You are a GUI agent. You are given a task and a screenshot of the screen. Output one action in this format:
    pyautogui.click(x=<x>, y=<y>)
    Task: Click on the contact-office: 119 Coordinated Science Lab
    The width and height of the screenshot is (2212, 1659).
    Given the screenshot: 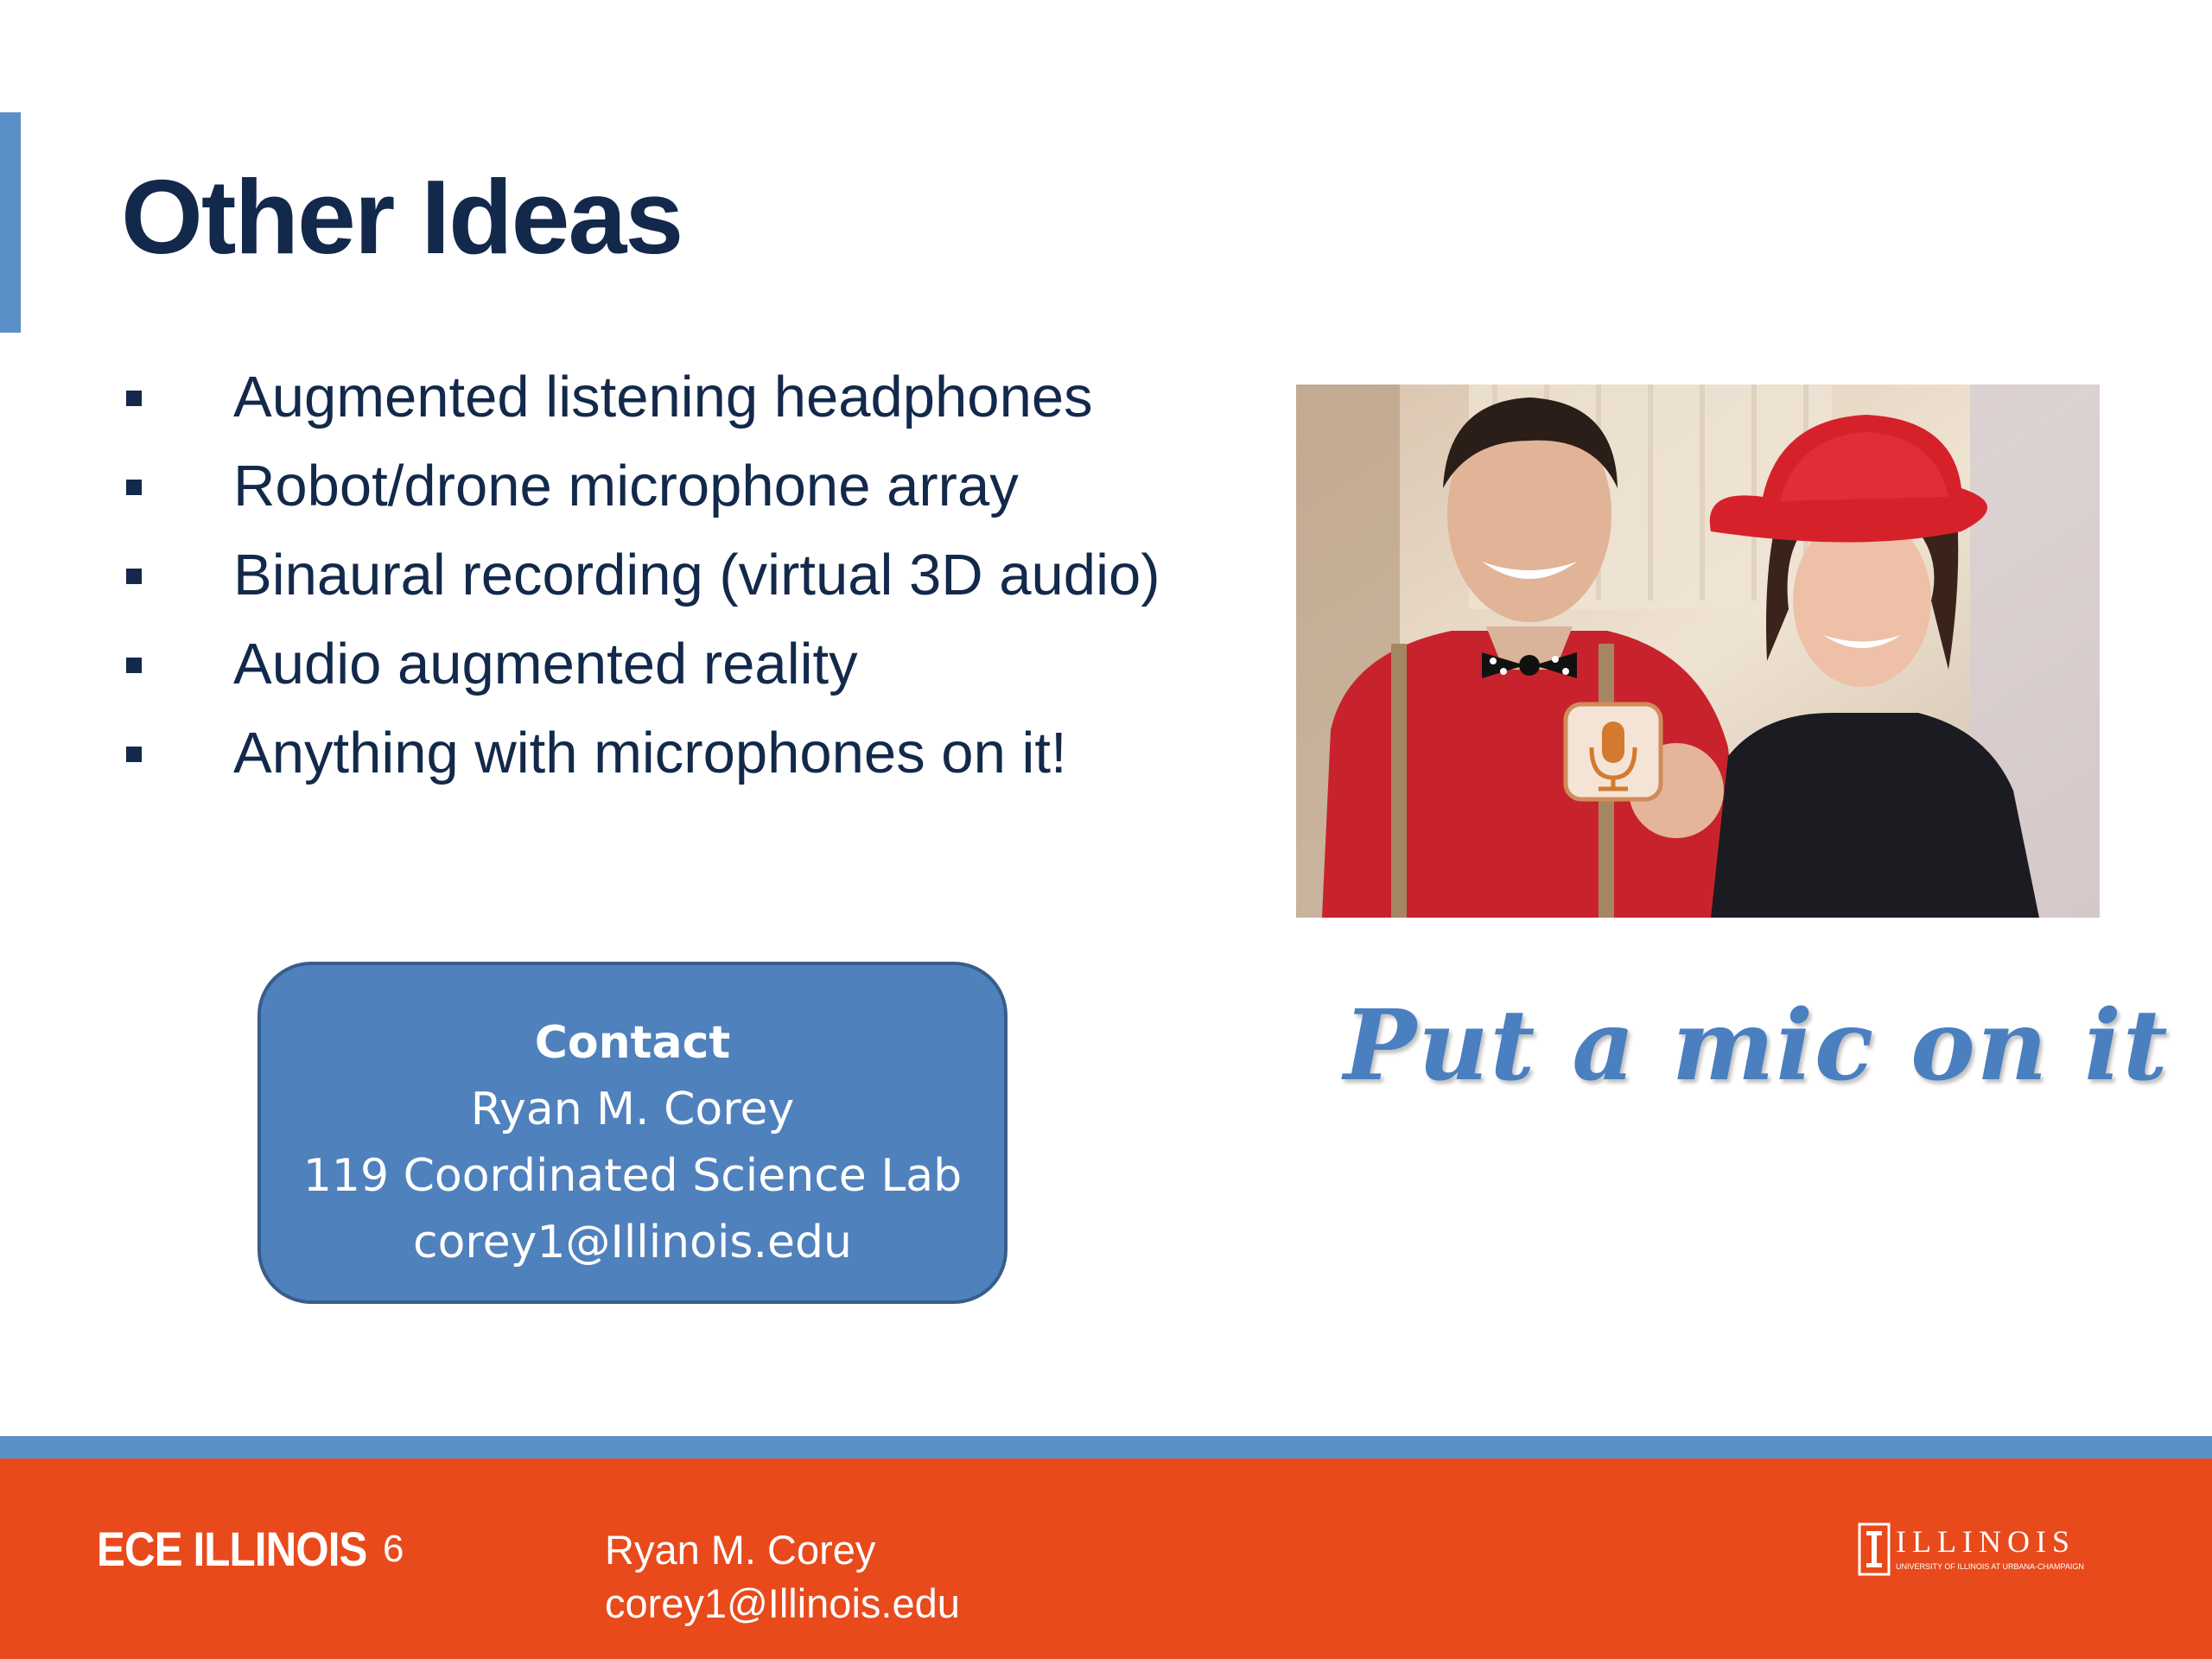 What is the action you would take?
    pyautogui.click(x=632, y=1176)
    